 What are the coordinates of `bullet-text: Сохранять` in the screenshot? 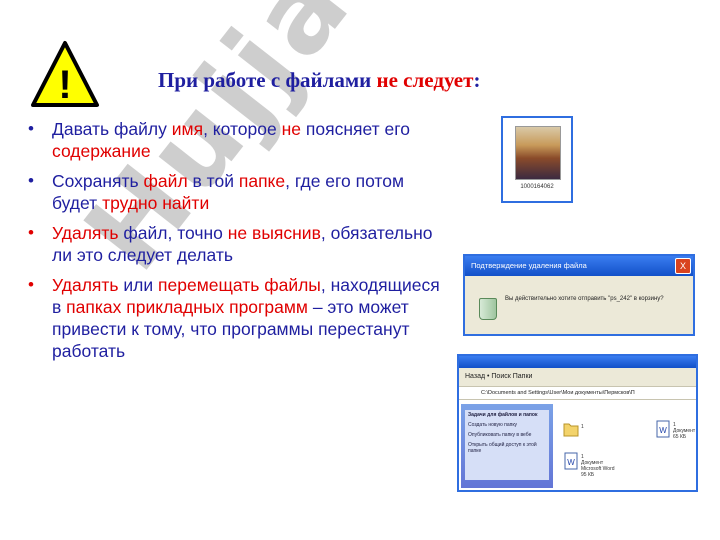 It's located at (98, 181).